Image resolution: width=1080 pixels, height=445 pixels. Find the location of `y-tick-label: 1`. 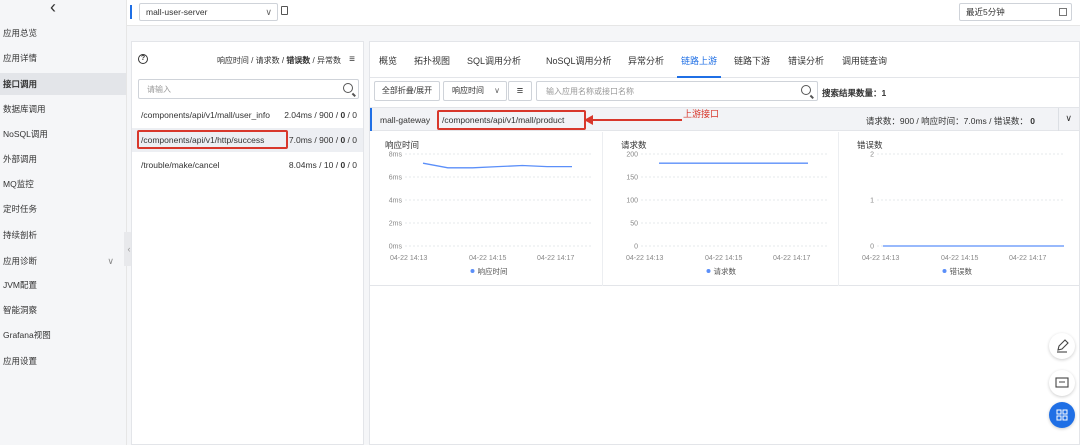

y-tick-label: 1 is located at coordinates (872, 201).